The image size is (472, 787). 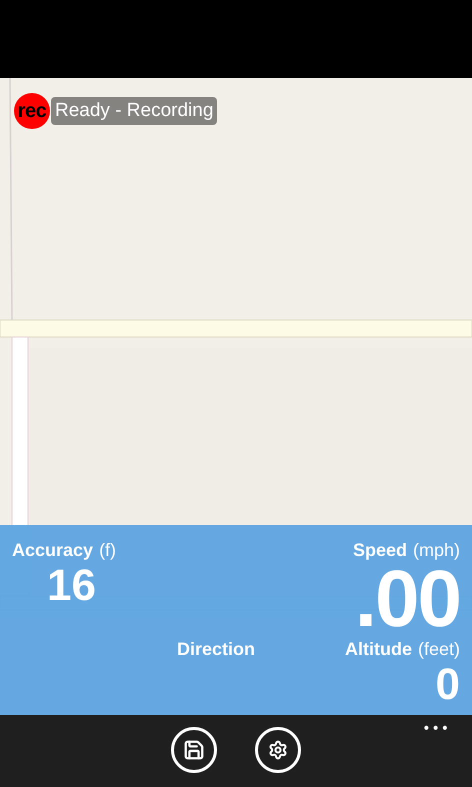 I want to click on save-button, so click(x=194, y=750).